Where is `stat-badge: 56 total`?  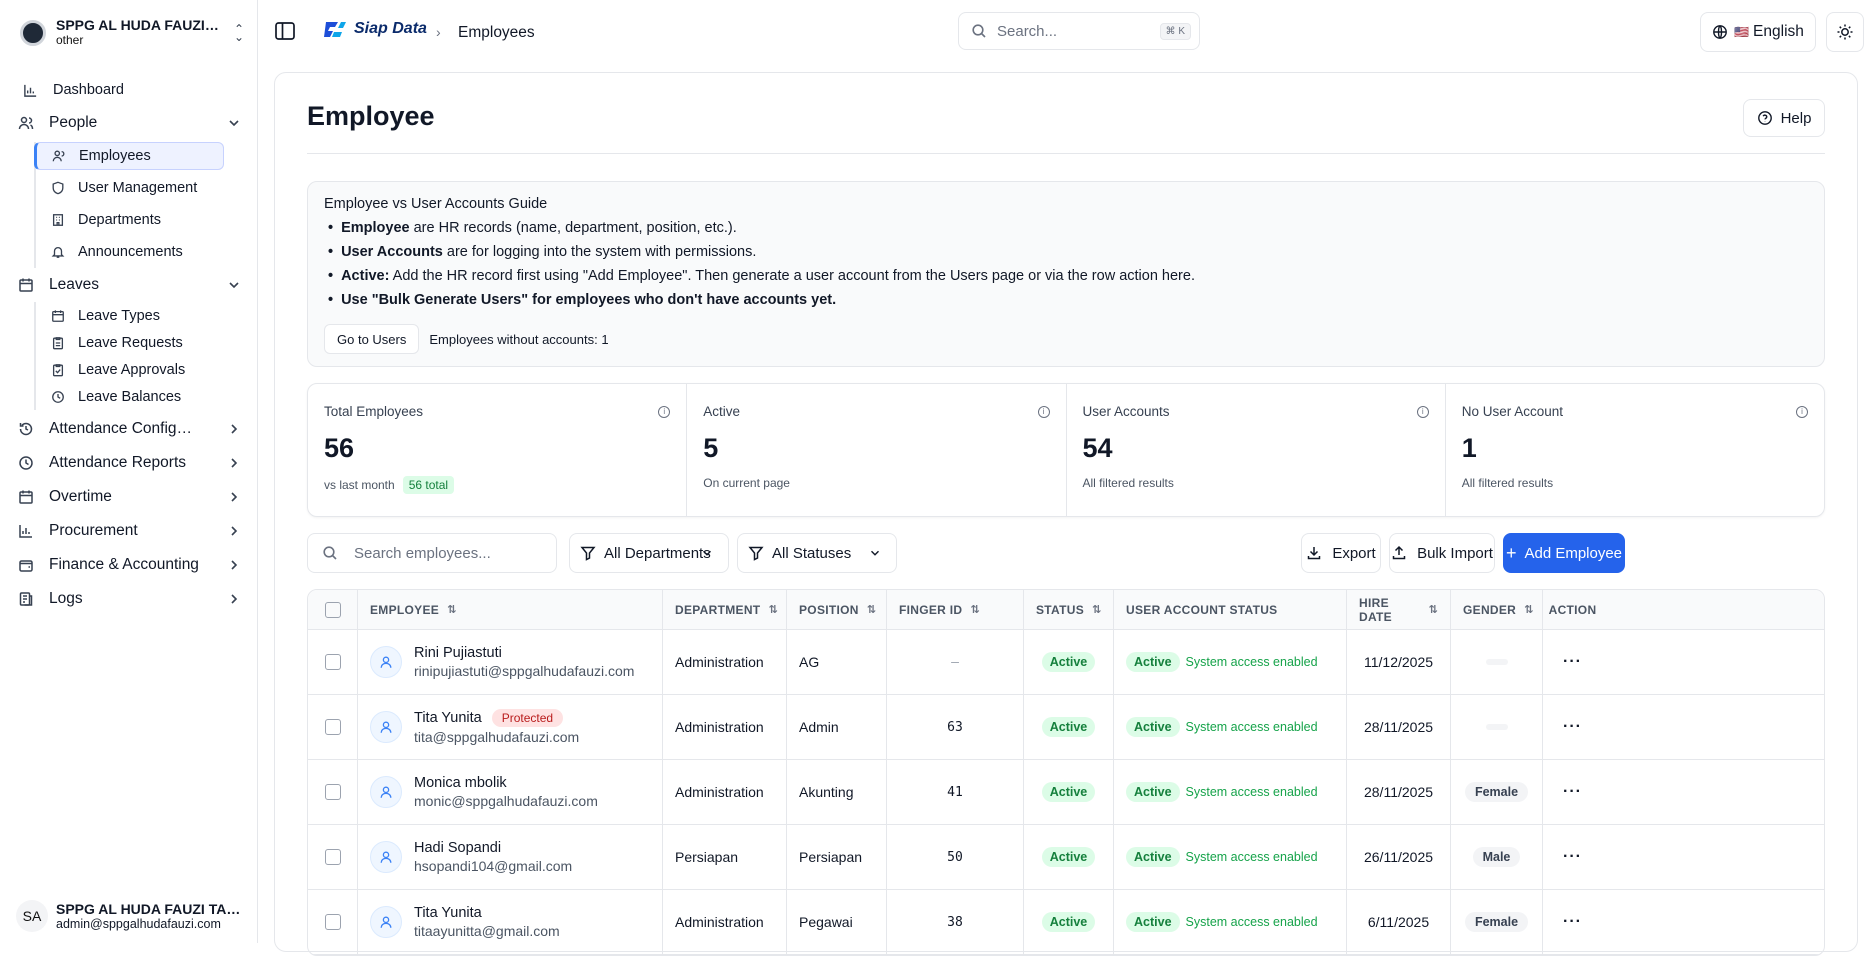
stat-badge: 56 total is located at coordinates (428, 485).